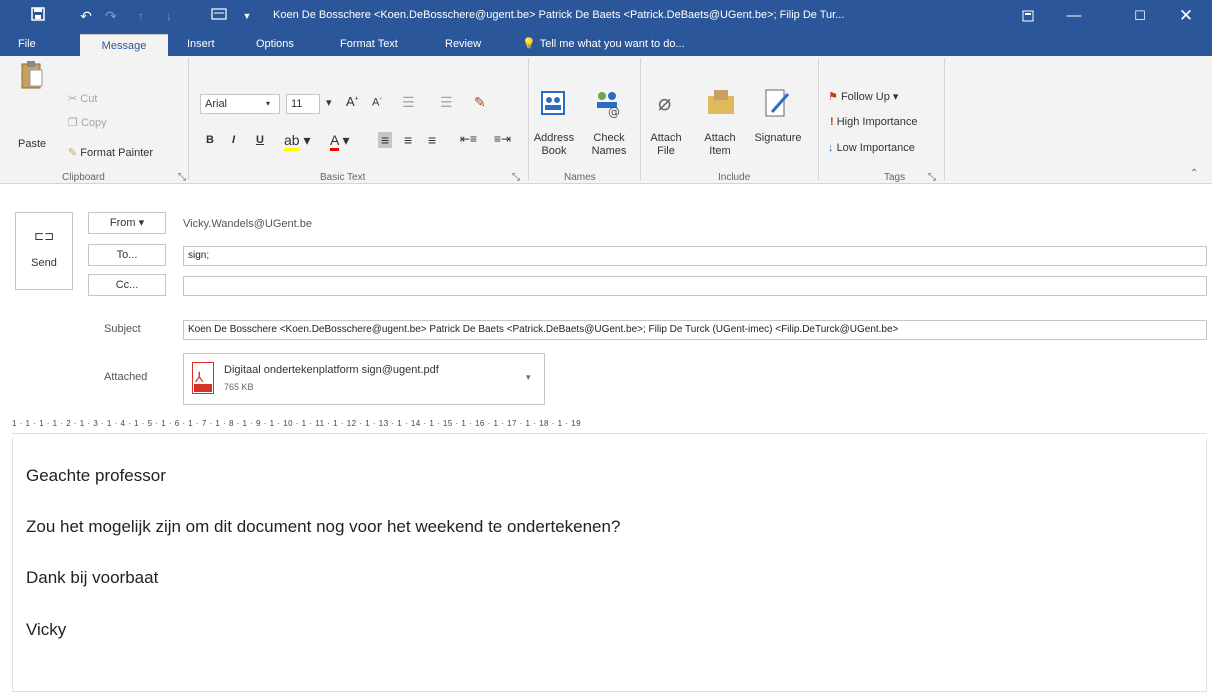  I want to click on minimize-icon: —, so click(1074, 16).